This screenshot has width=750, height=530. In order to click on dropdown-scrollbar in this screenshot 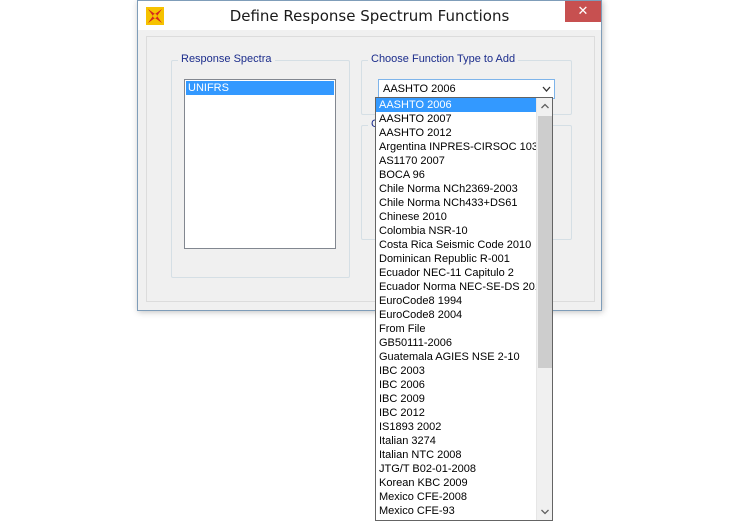, I will do `click(544, 309)`.